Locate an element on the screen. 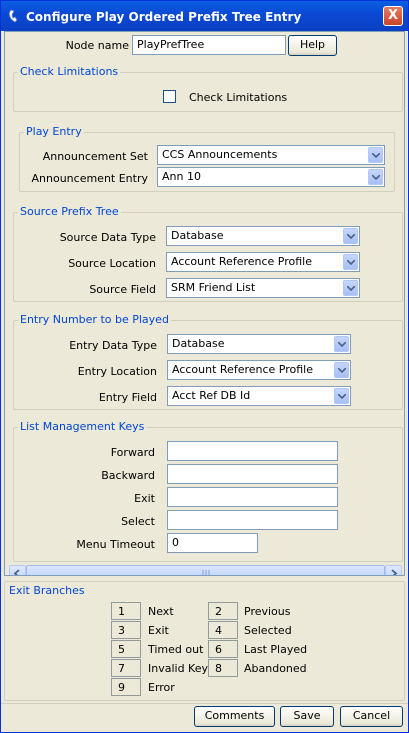 The image size is (409, 733). exit-branch-label: Previous is located at coordinates (267, 611).